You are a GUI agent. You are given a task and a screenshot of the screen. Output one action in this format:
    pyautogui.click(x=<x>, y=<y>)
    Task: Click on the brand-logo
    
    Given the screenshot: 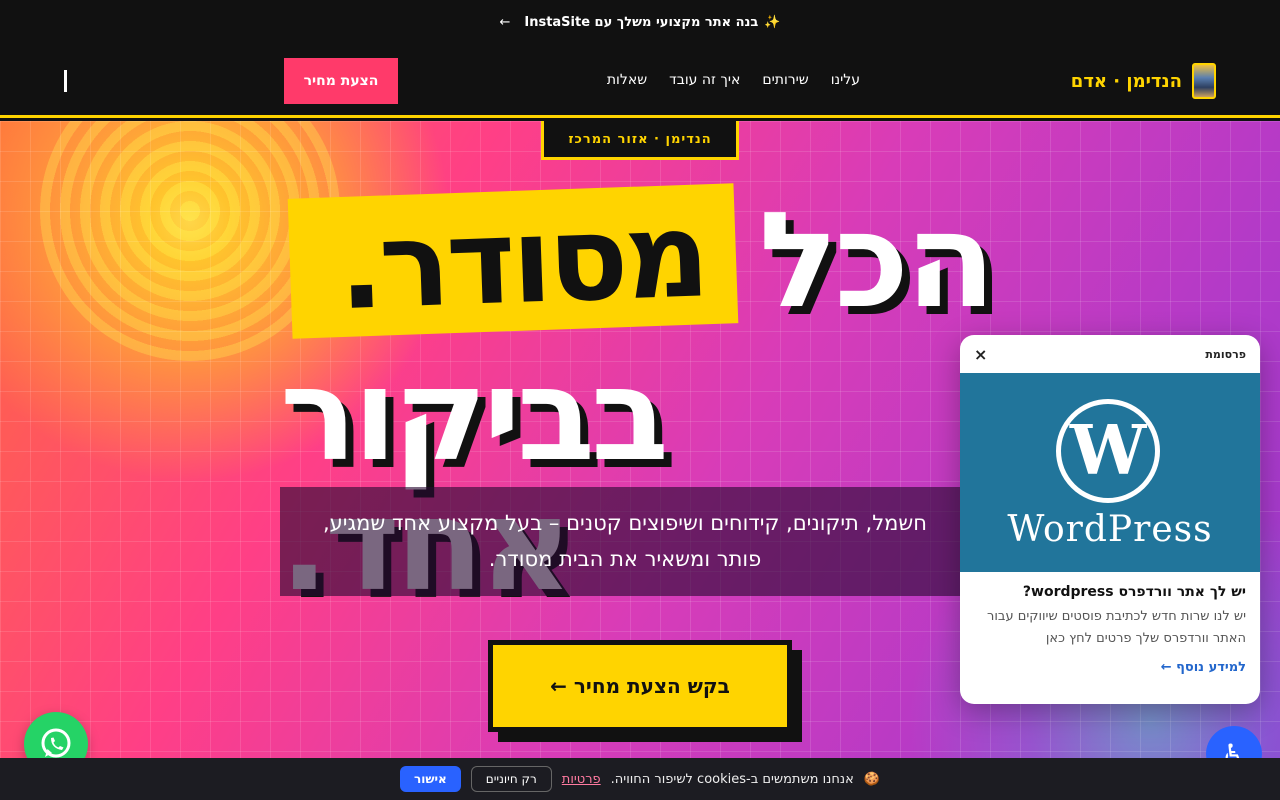 What is the action you would take?
    pyautogui.click(x=1204, y=81)
    